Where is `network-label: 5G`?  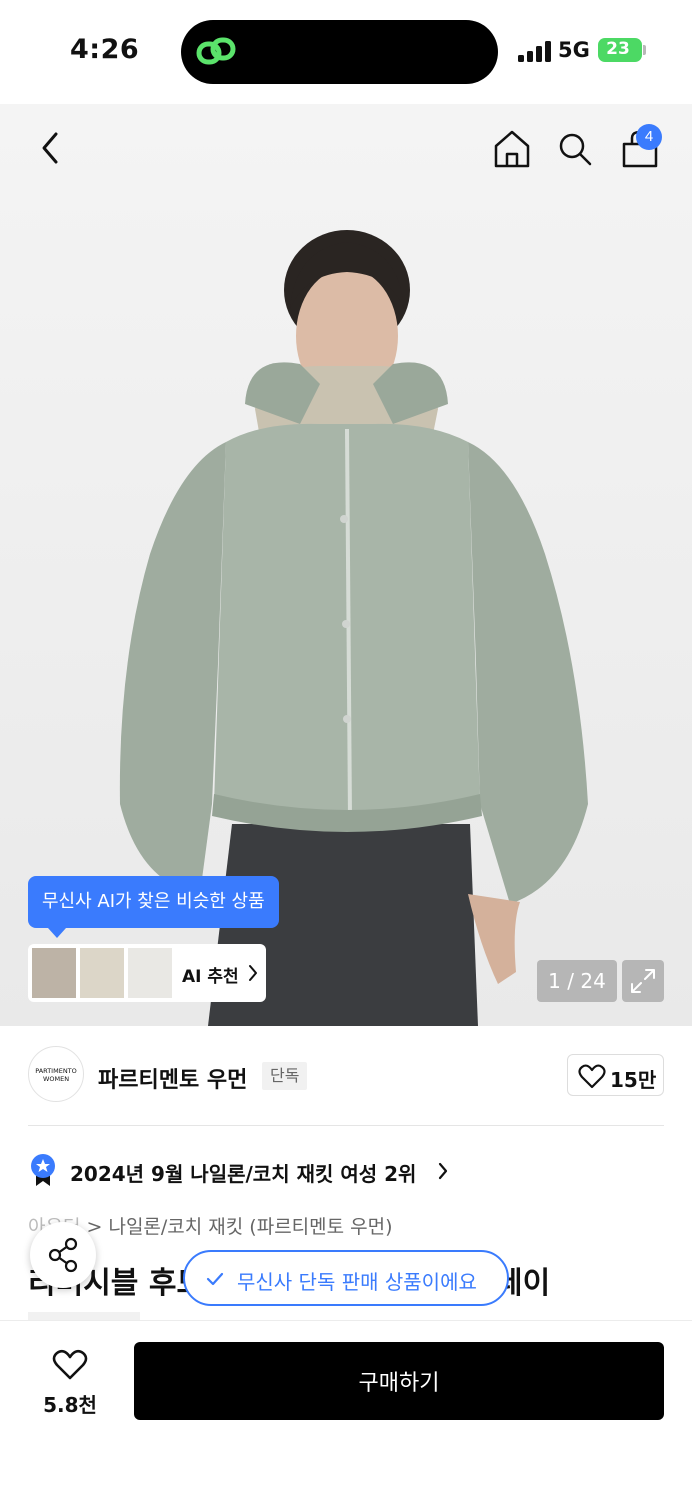 network-label: 5G is located at coordinates (574, 50).